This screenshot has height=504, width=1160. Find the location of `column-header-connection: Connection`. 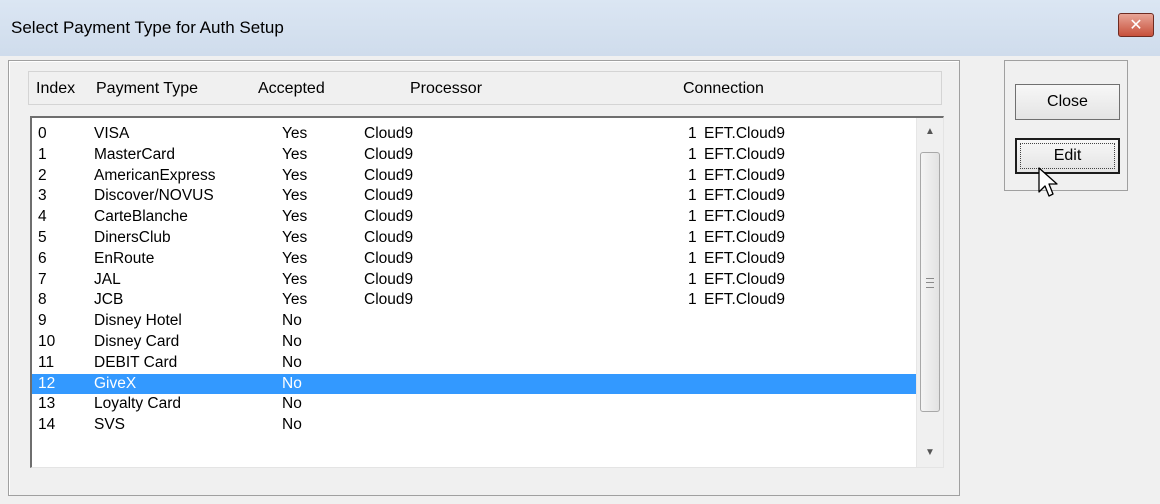

column-header-connection: Connection is located at coordinates (723, 89).